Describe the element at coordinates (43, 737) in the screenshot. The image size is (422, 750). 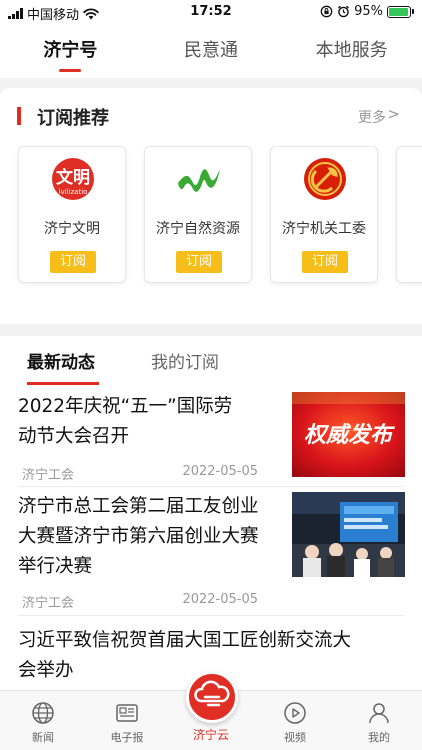
I see `nav-label: 新闻` at that location.